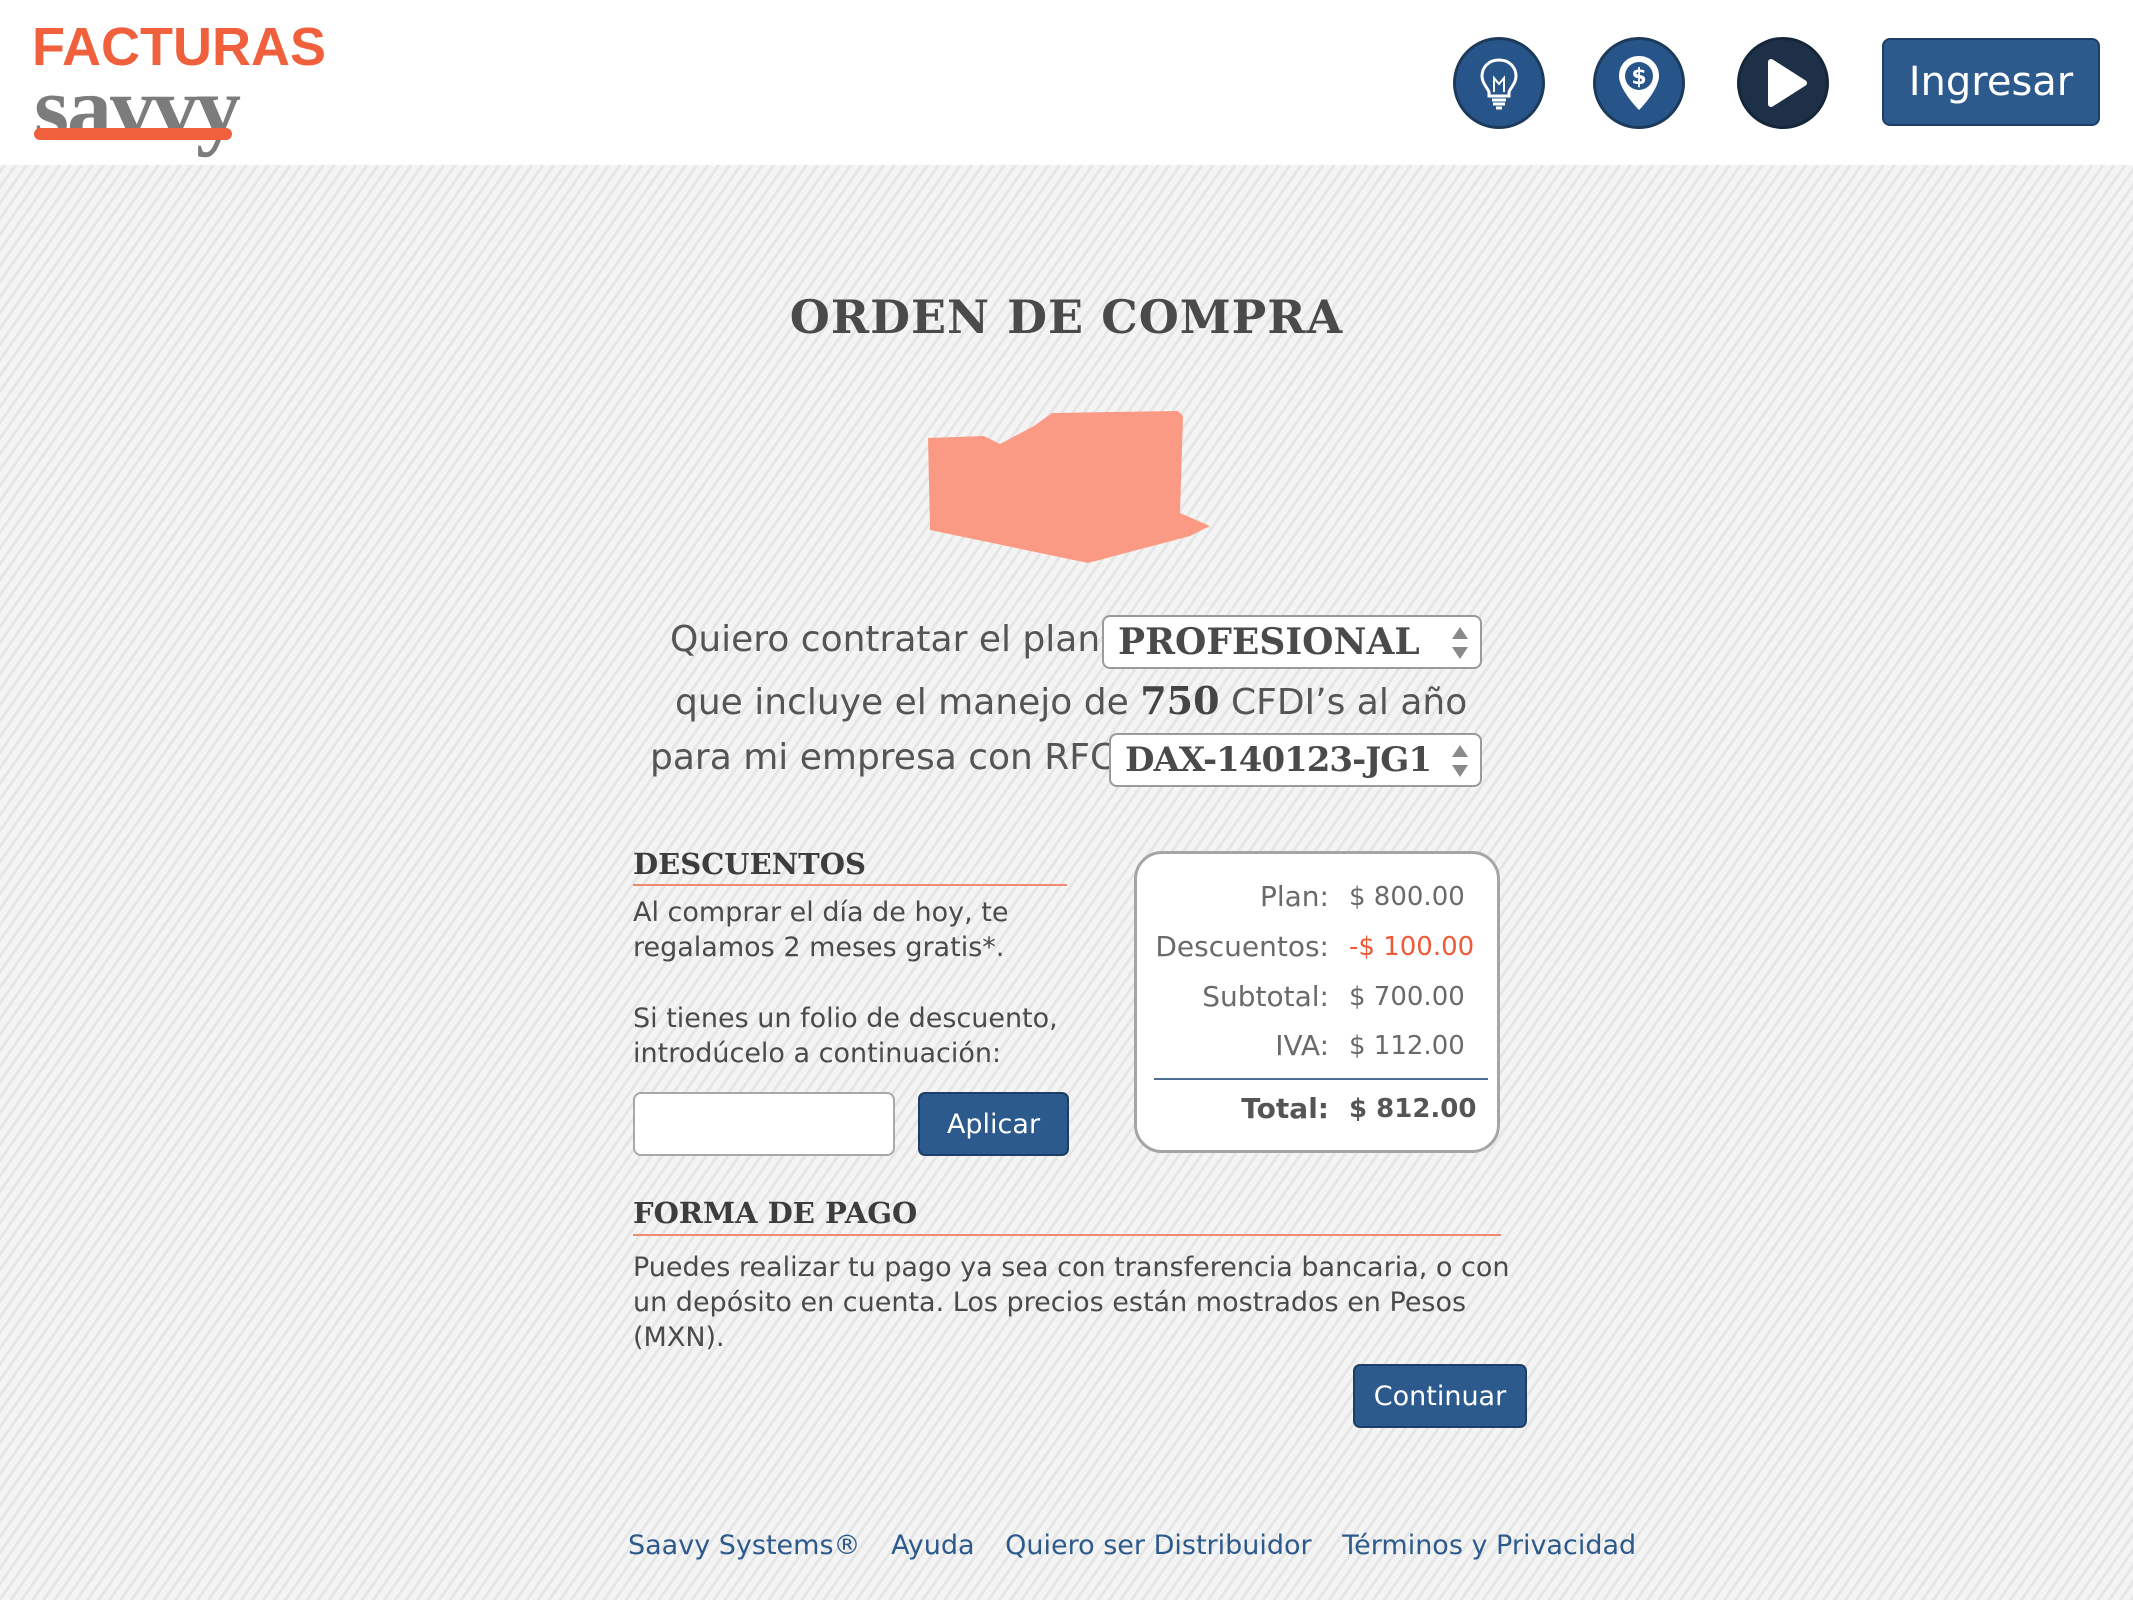  Describe the element at coordinates (749, 864) in the screenshot. I see `discounts-heading: DESCUENTOS` at that location.